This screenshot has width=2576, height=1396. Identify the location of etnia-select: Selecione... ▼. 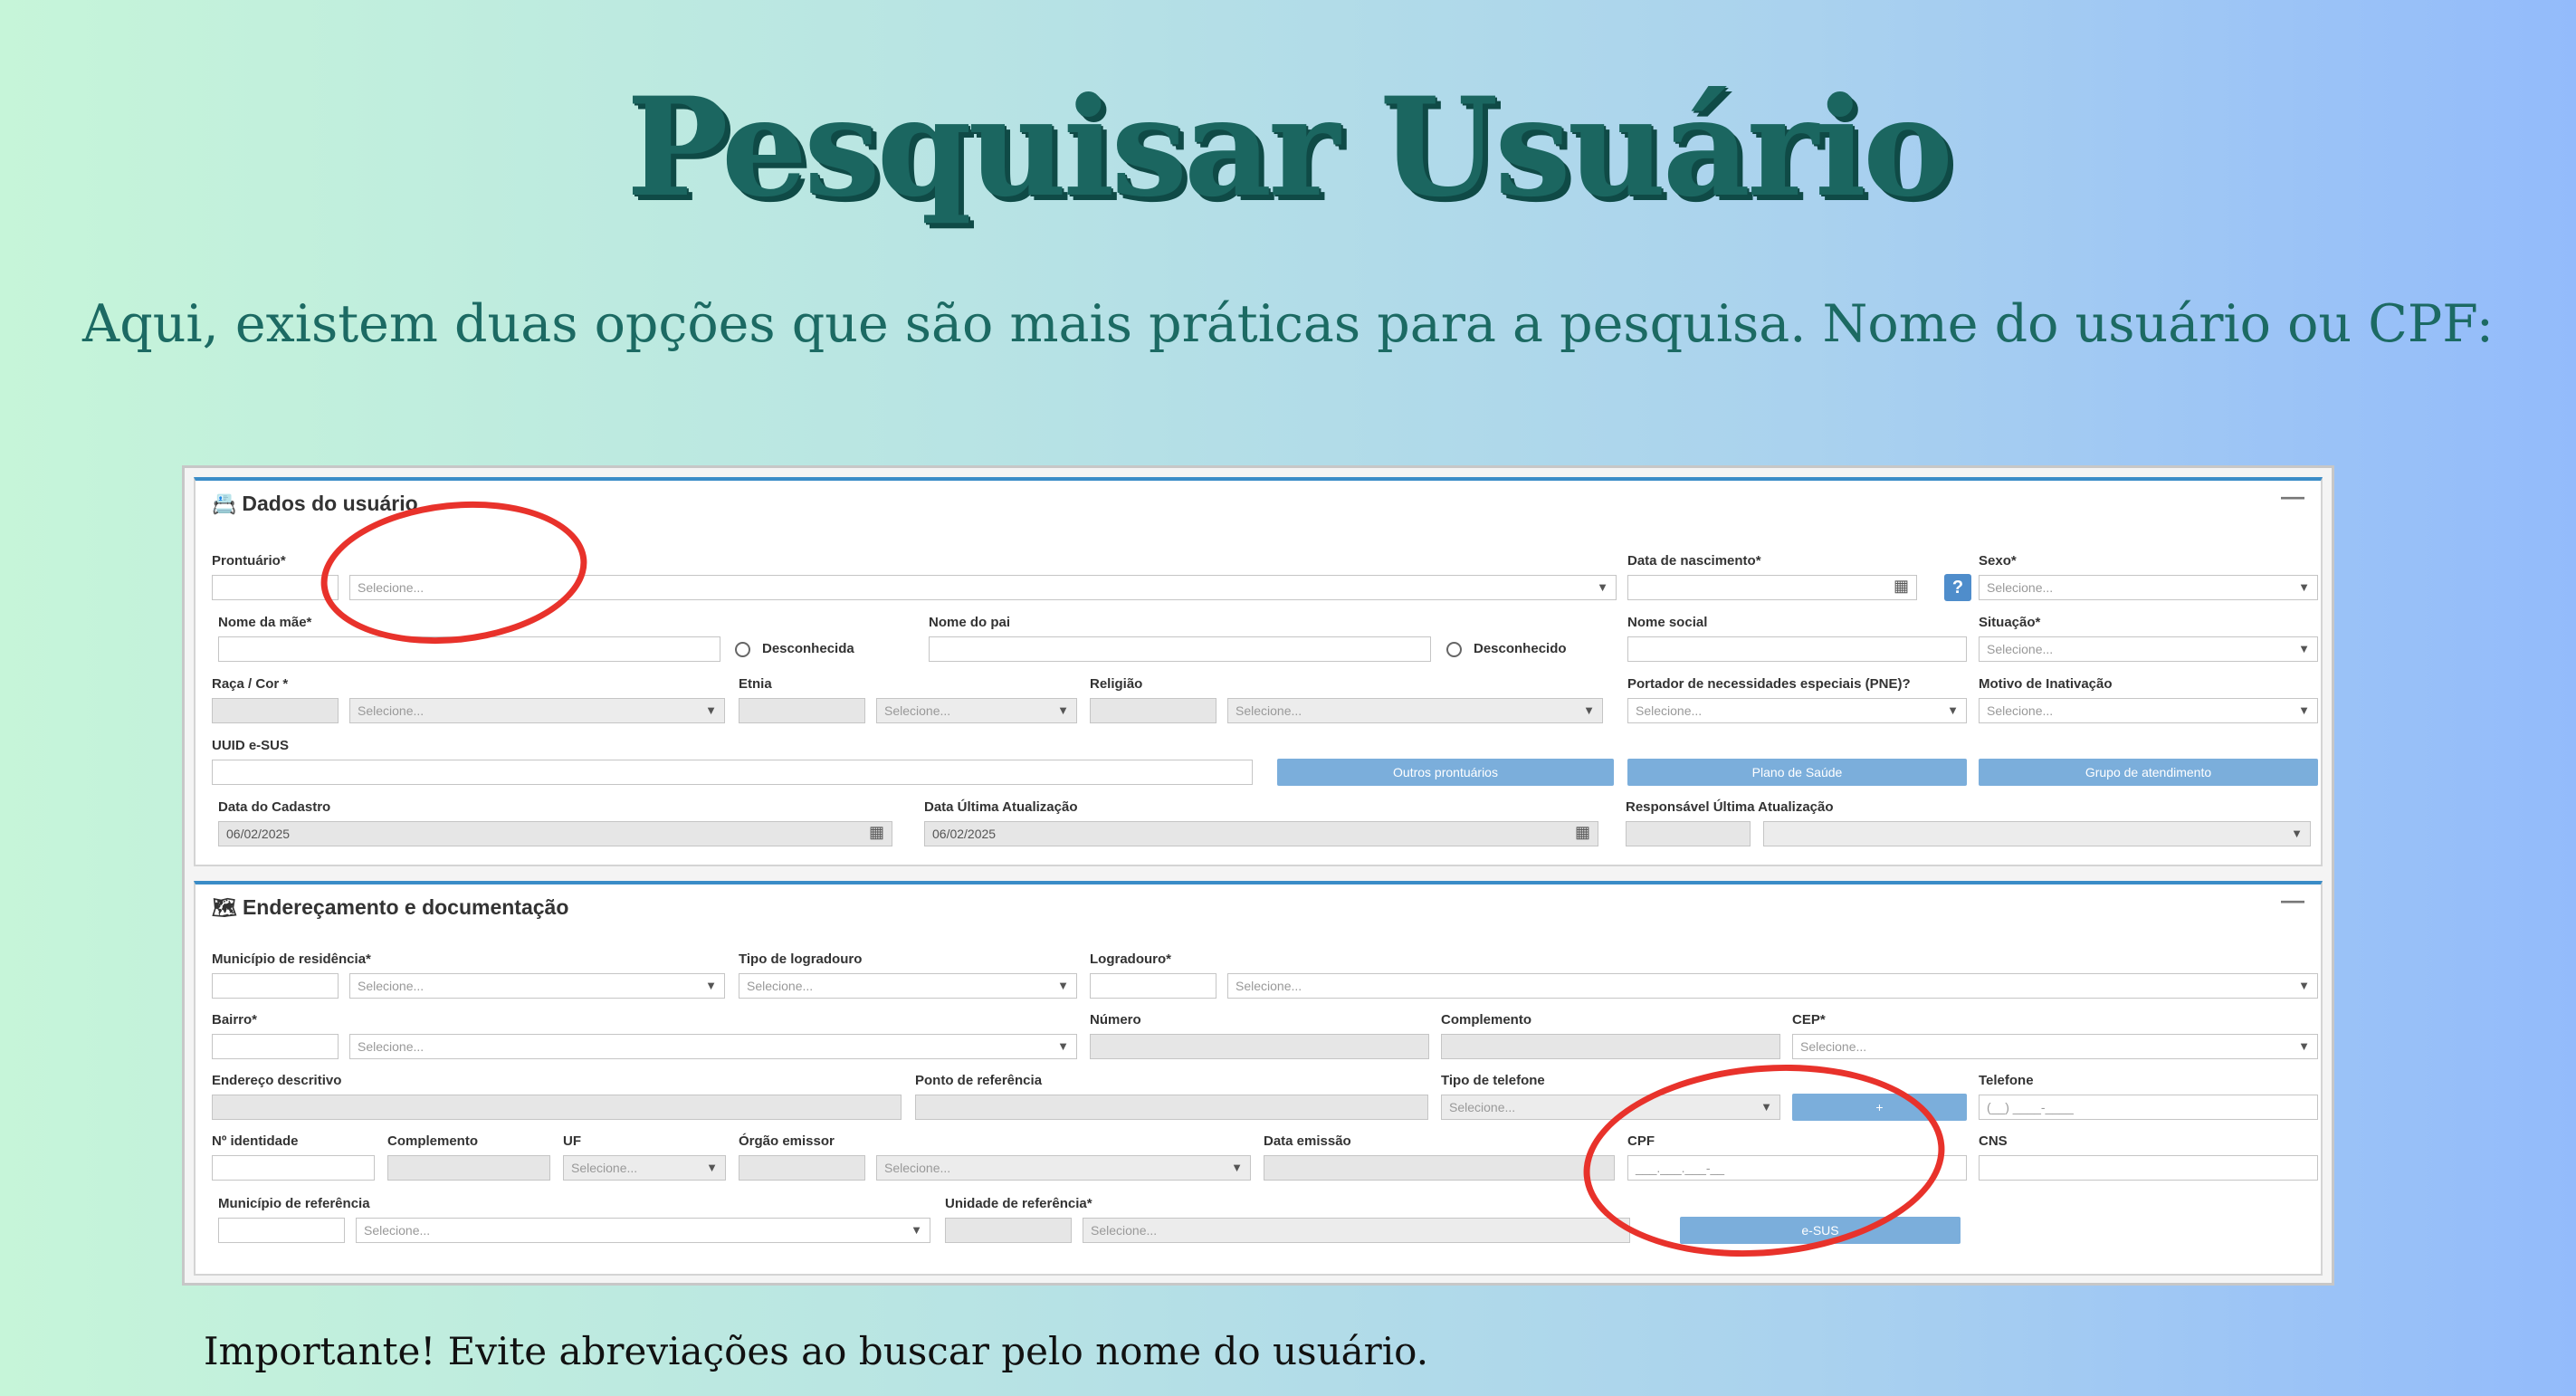
(977, 710).